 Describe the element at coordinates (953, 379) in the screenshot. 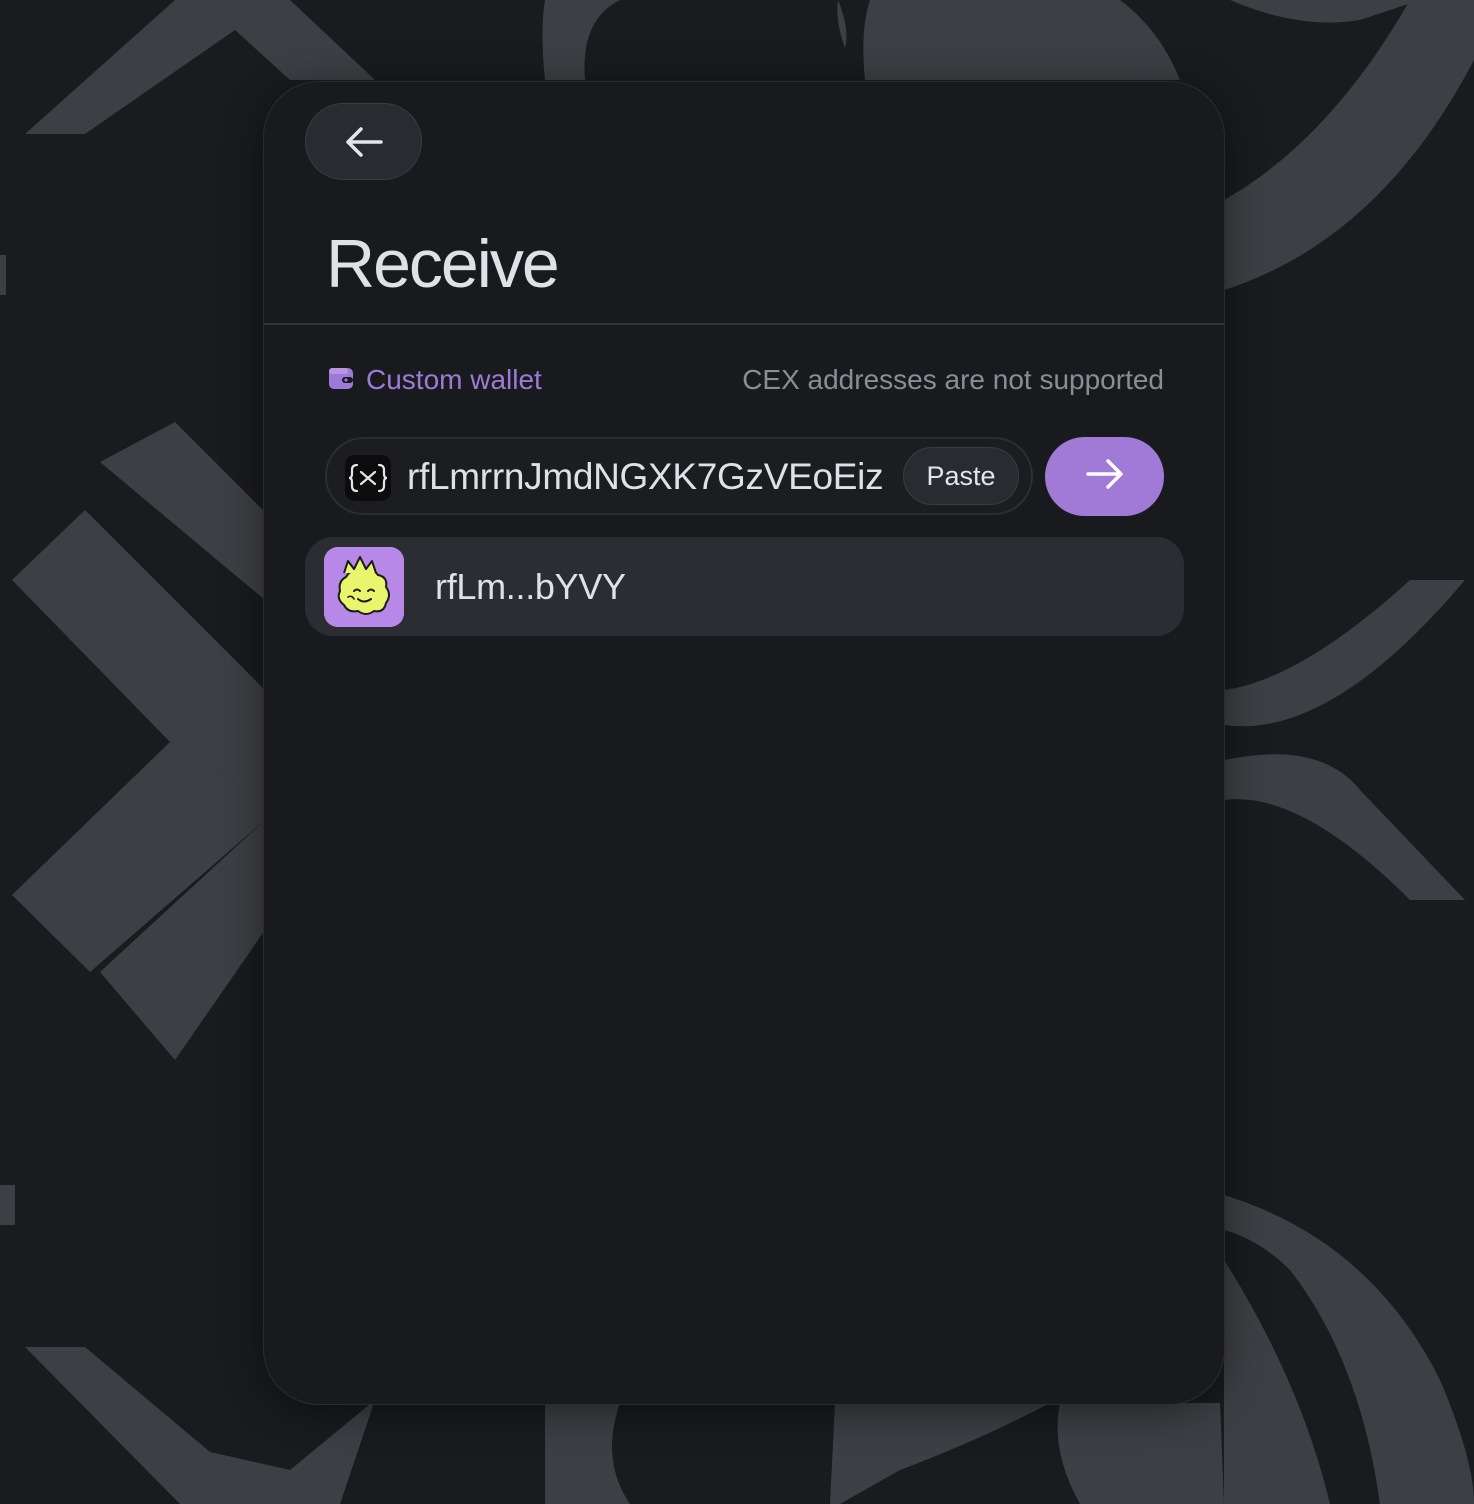

I see `cex-warning-note: CEX addresses are not supported` at that location.